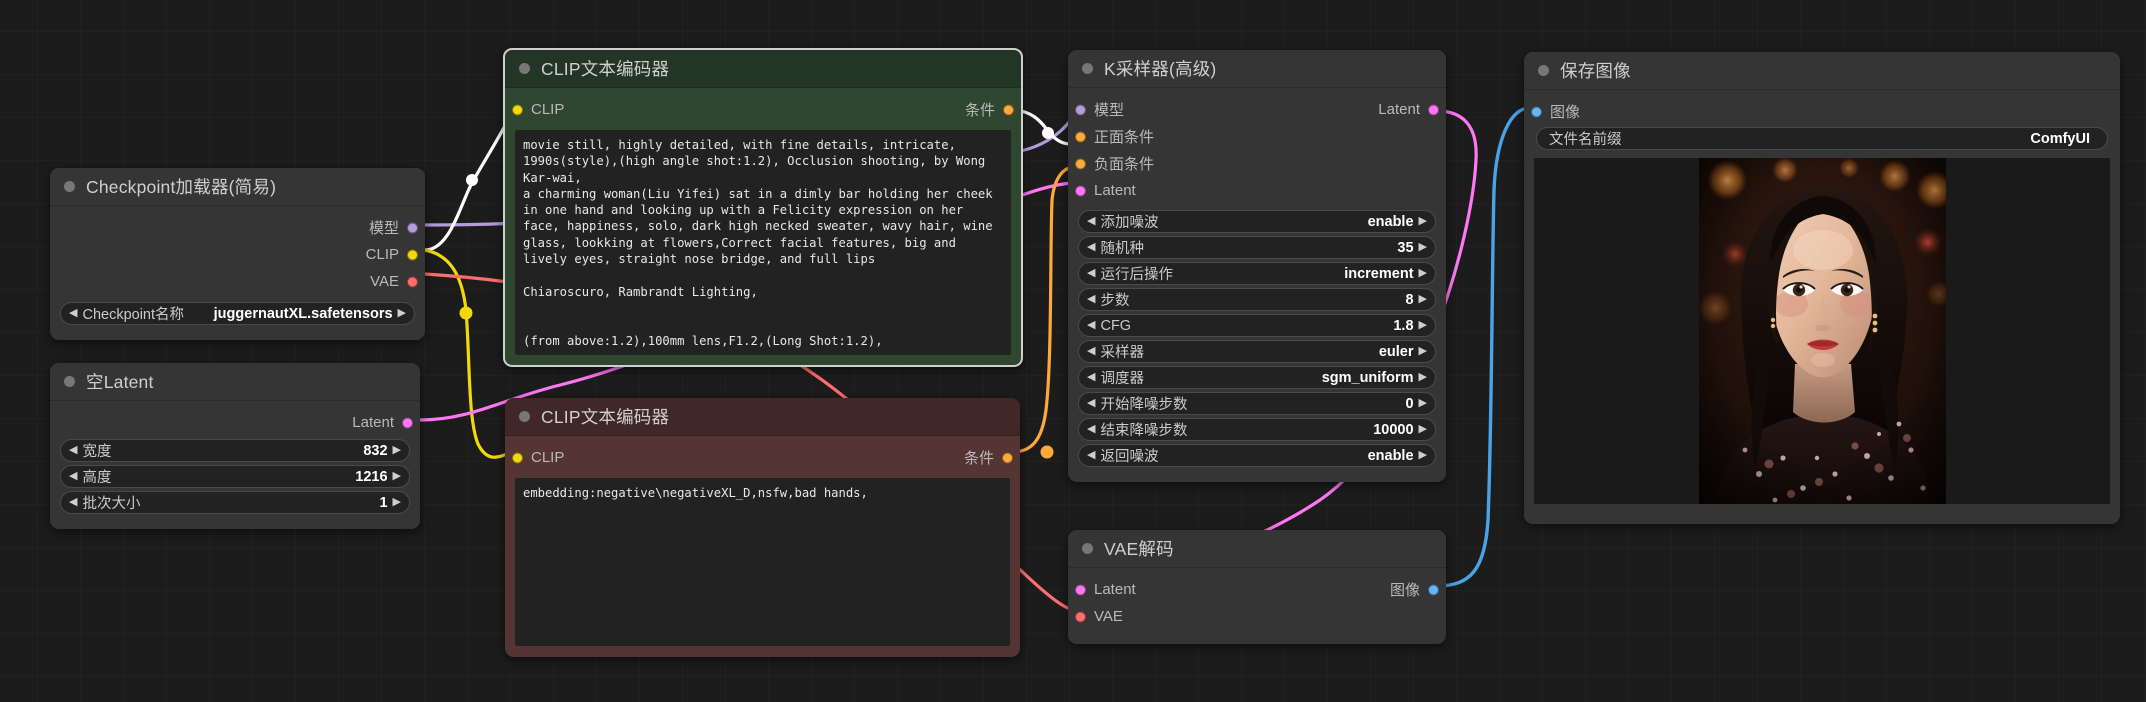  I want to click on widget-control-after-generate: ◀ 运行后操作 increment ▶, so click(1257, 273).